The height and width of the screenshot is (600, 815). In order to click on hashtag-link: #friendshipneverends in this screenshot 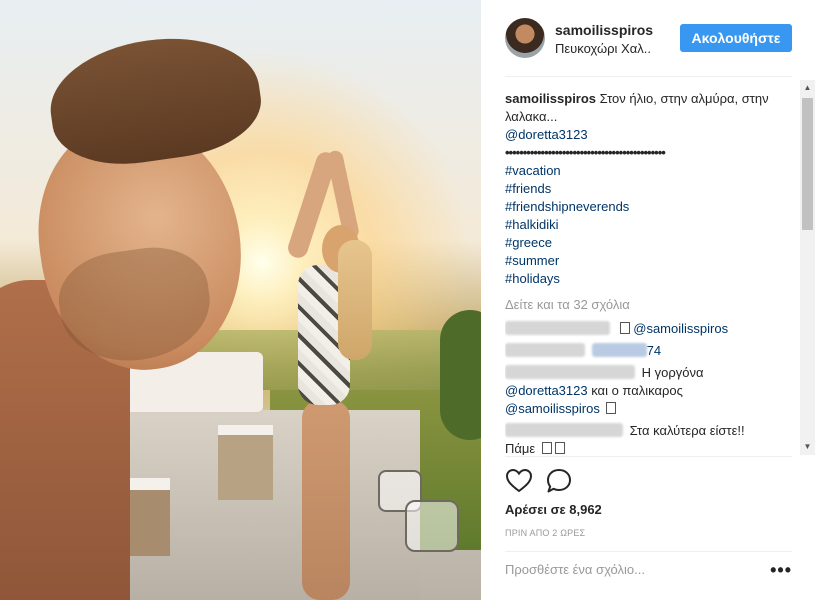, I will do `click(650, 207)`.